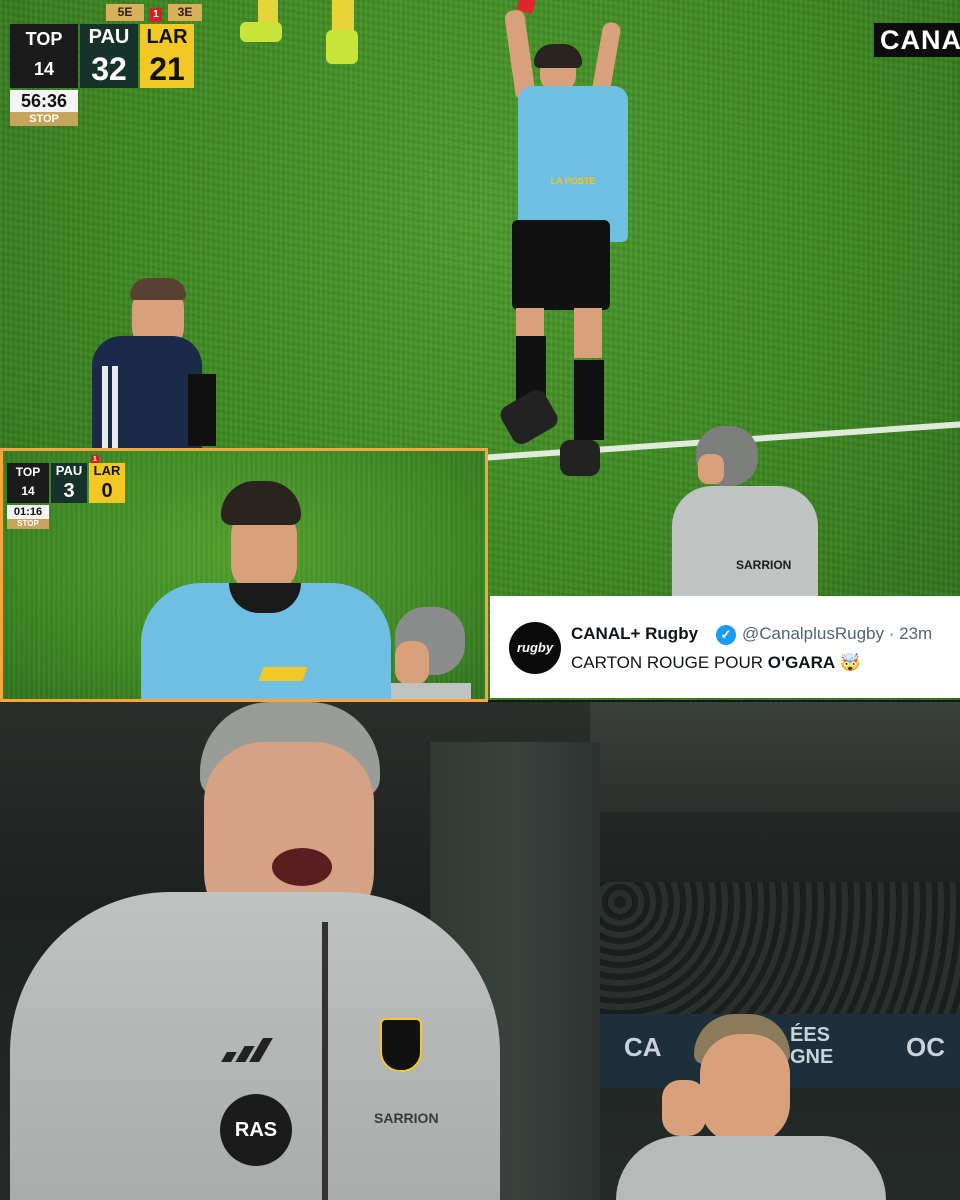  Describe the element at coordinates (775, 757) in the screenshot. I see `stadium-roof` at that location.